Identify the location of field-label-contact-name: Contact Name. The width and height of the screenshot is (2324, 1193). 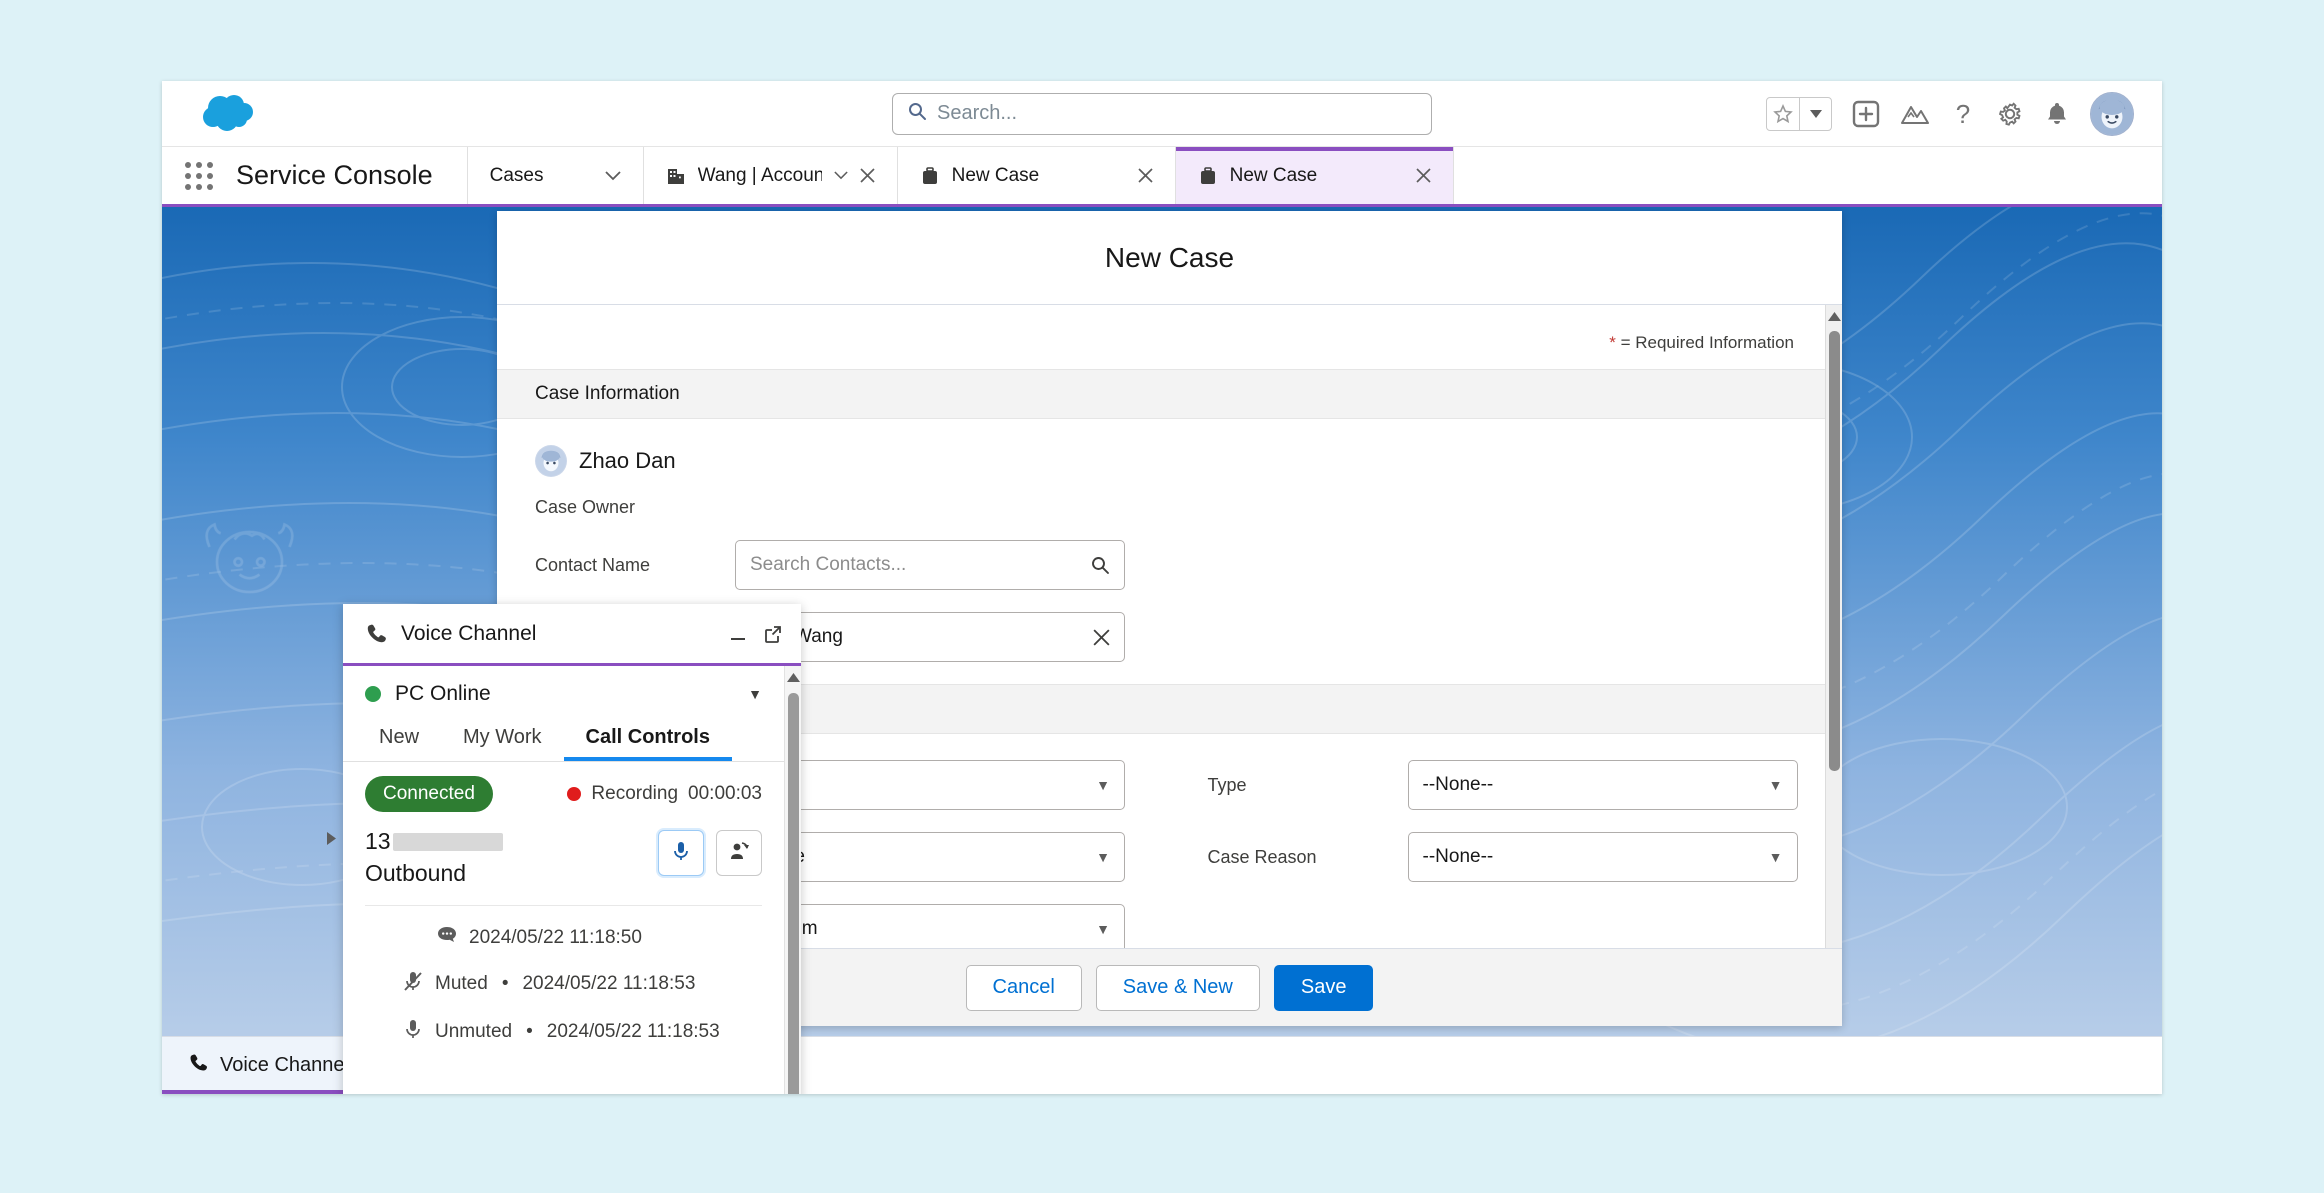
(593, 564).